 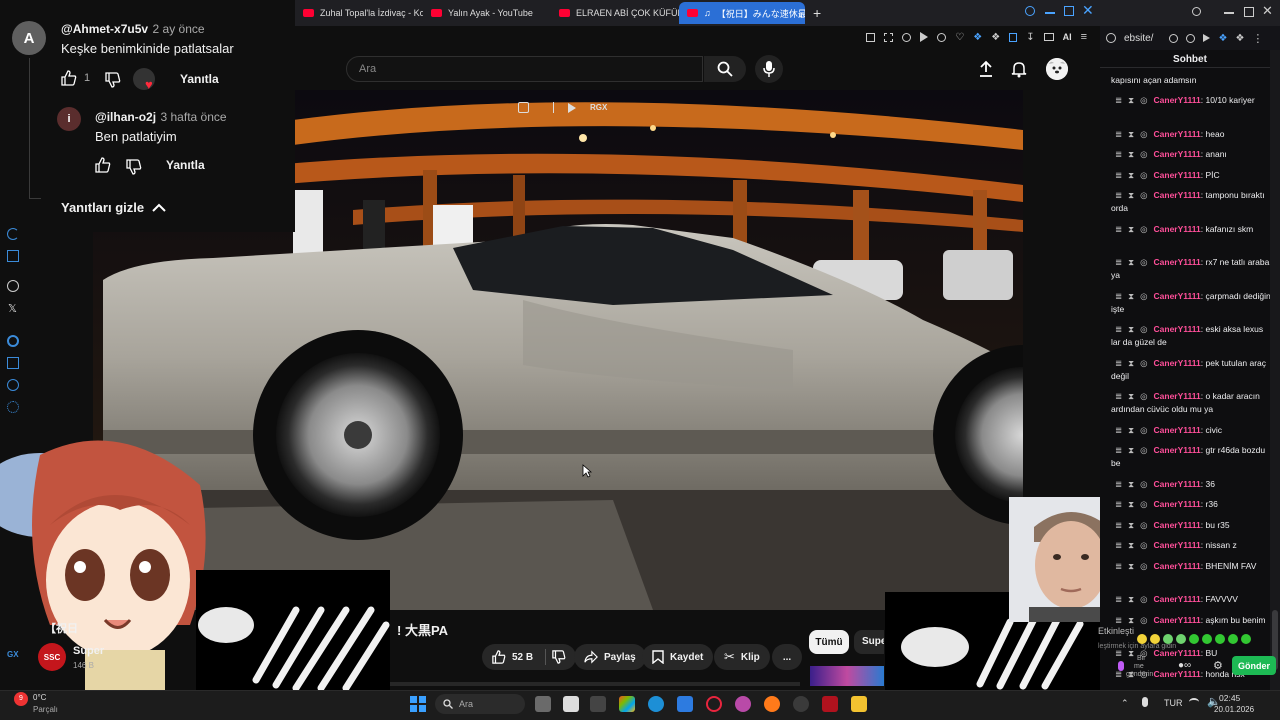 I want to click on file-explorer-icon, so click(x=859, y=704).